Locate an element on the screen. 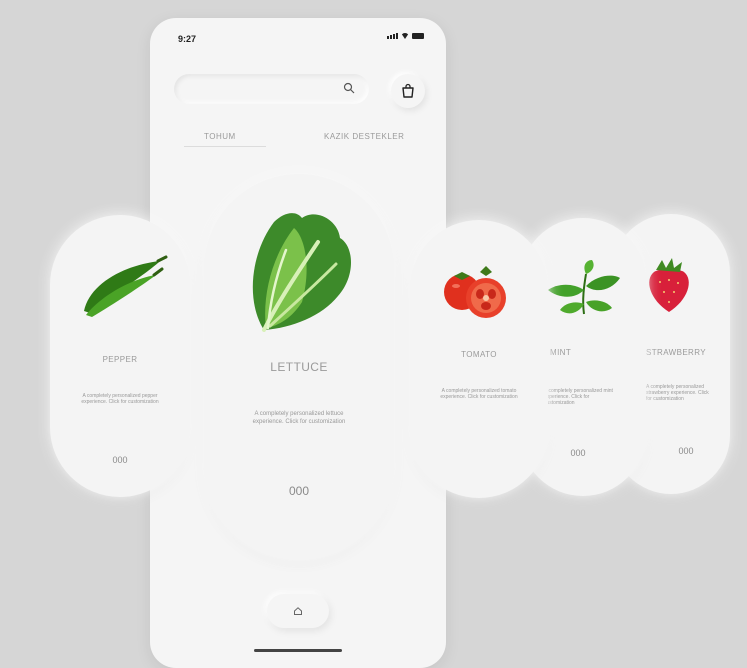  pepper-image is located at coordinates (126, 286).